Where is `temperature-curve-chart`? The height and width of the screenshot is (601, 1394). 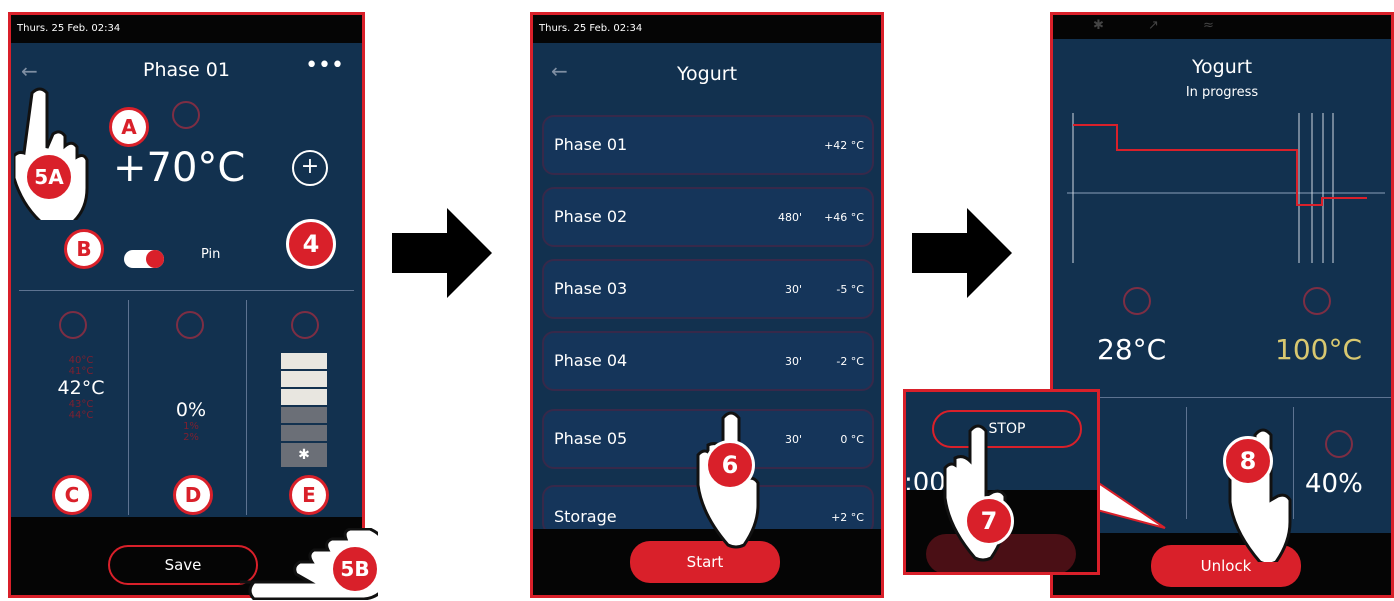 temperature-curve-chart is located at coordinates (1226, 188).